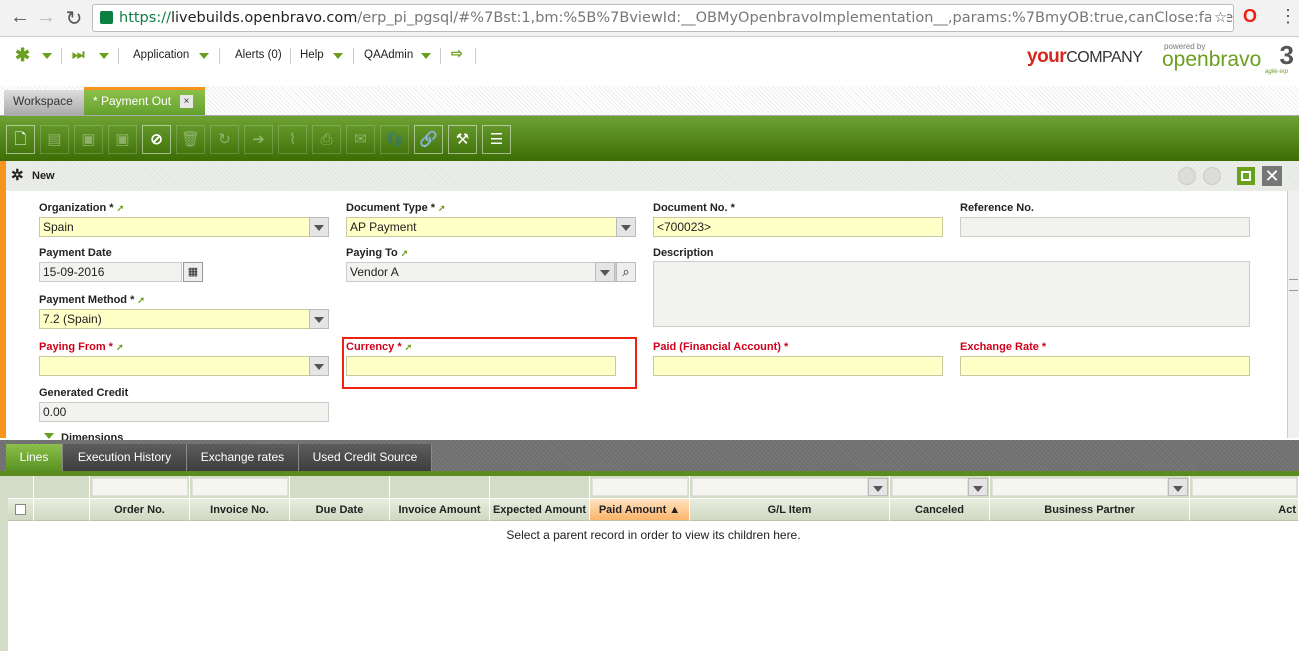 The width and height of the screenshot is (1299, 651). What do you see at coordinates (49, 436) in the screenshot?
I see `expand-section-icon` at bounding box center [49, 436].